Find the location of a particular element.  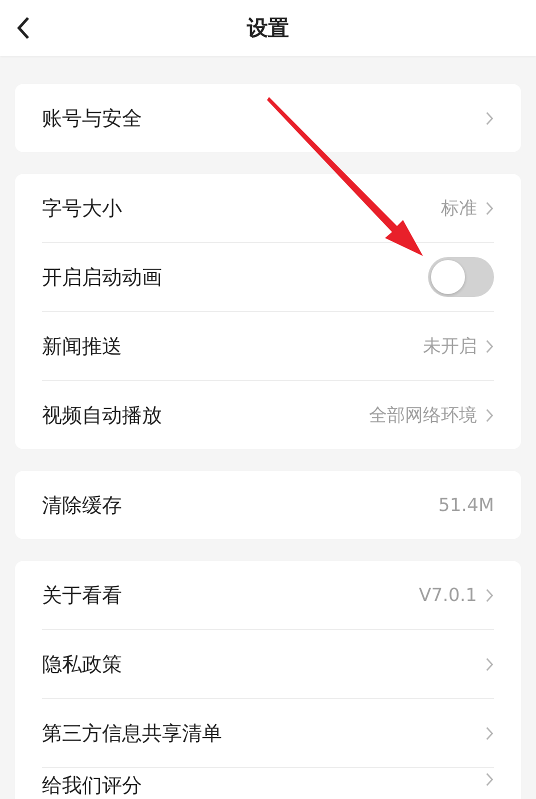

row-label: 给我们评分 is located at coordinates (92, 785).